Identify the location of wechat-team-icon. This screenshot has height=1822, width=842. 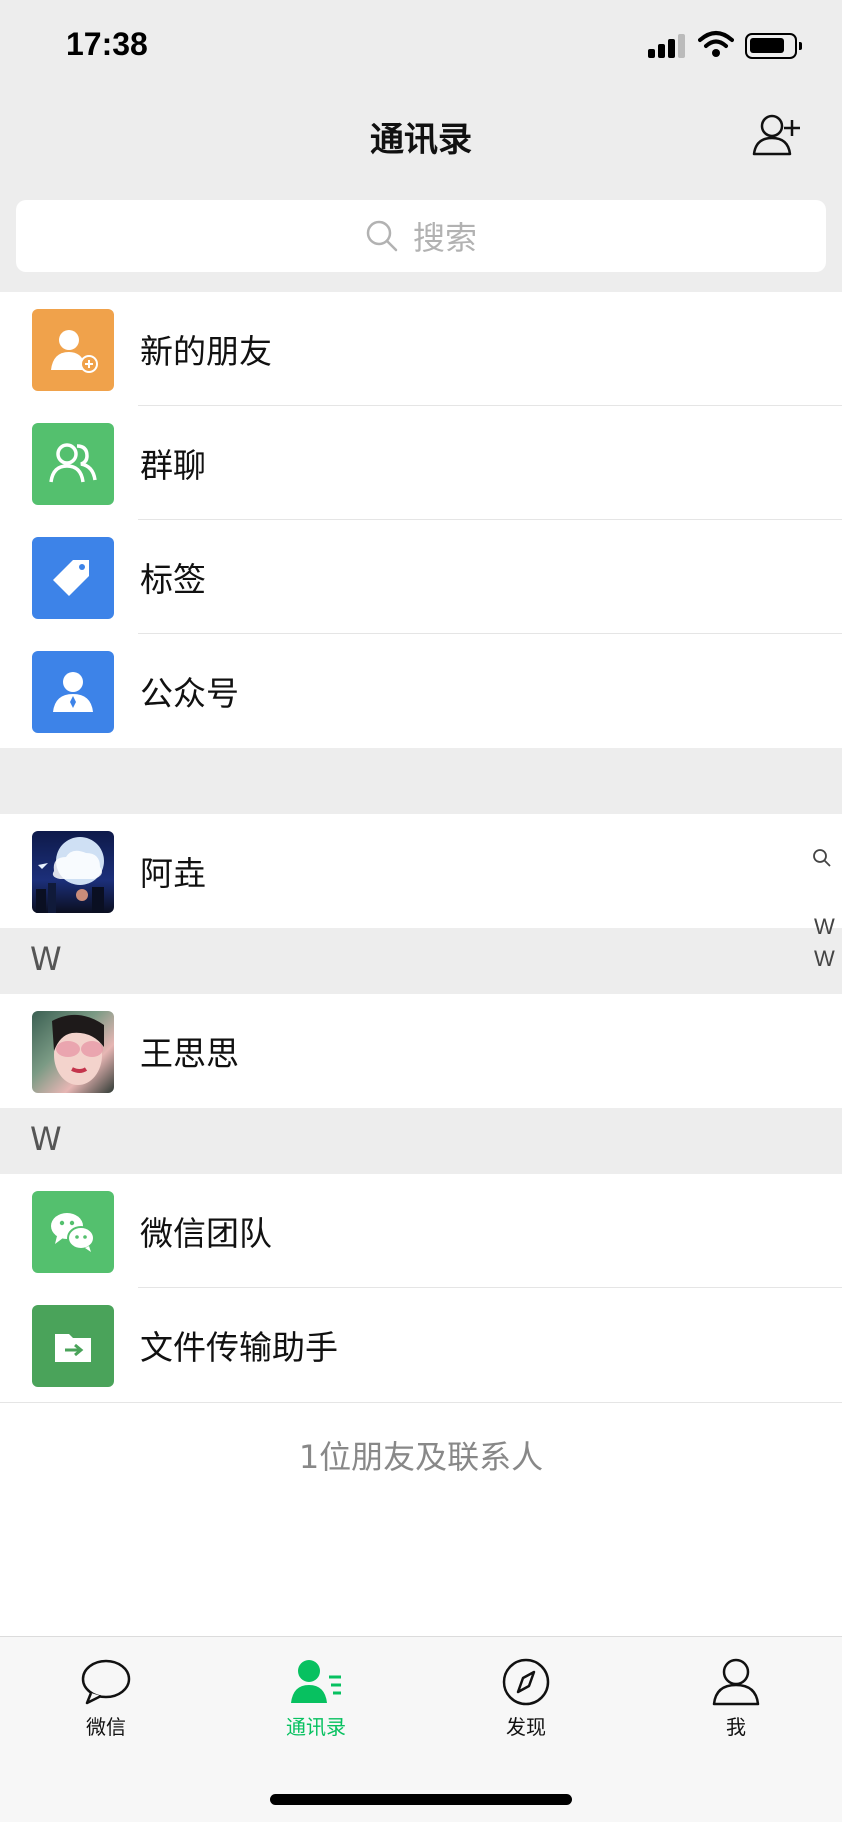
(73, 1232).